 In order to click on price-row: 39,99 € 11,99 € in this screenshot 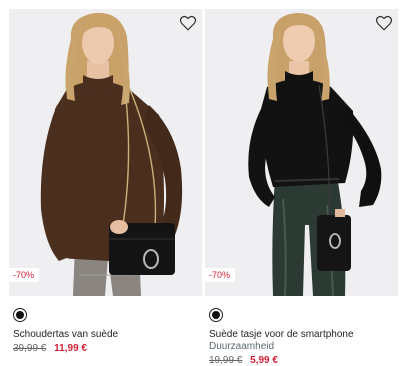, I will do `click(105, 349)`.